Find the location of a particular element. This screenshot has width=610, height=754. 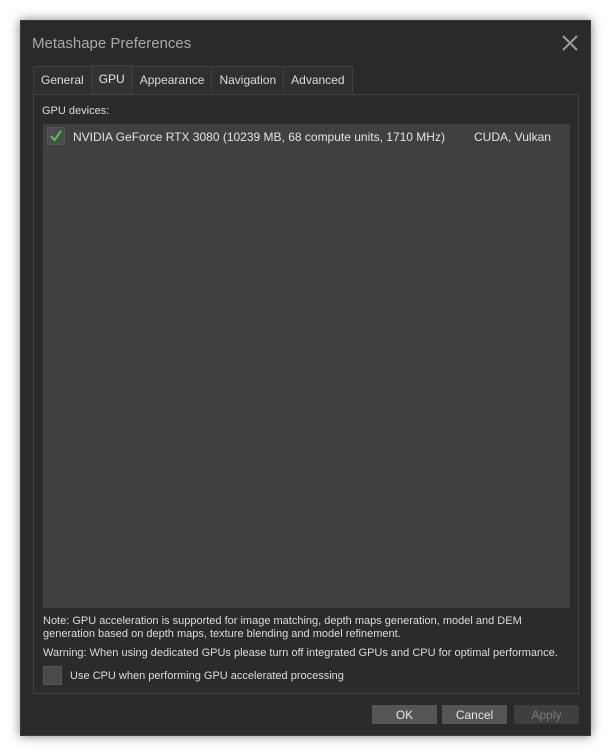

gpu-devices-label: GPU devices: is located at coordinates (76, 111).